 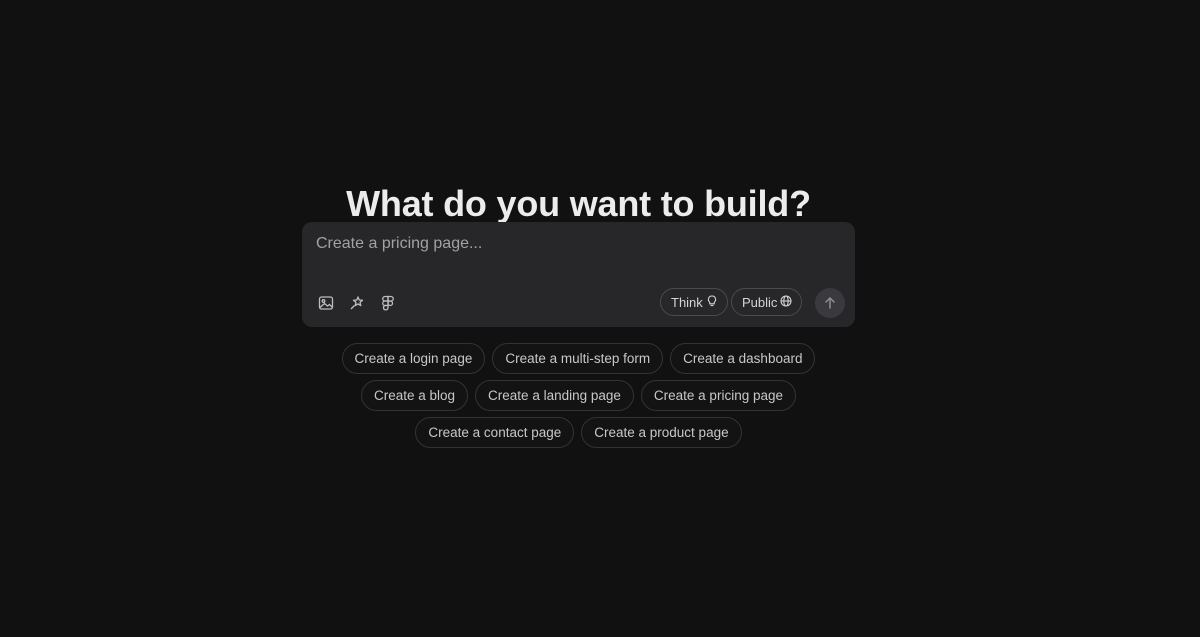 I want to click on lightbulb-icon, so click(x=712, y=302).